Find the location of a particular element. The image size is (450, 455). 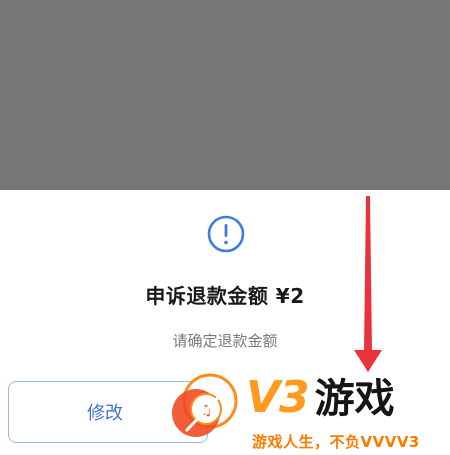

v3-watermark: ♫ V3游戏 游戏人生，不负VVVV3 is located at coordinates (305, 410).